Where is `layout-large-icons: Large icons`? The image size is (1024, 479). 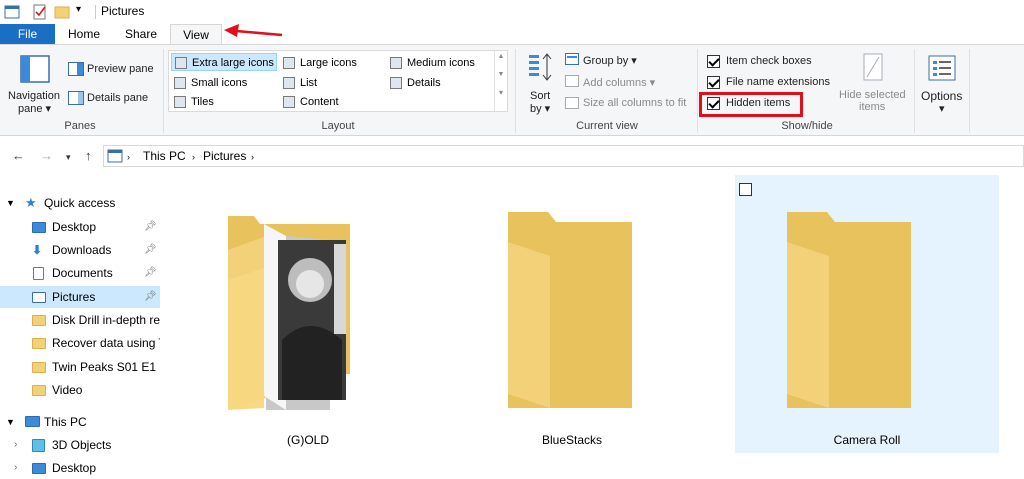 layout-large-icons: Large icons is located at coordinates (333, 63).